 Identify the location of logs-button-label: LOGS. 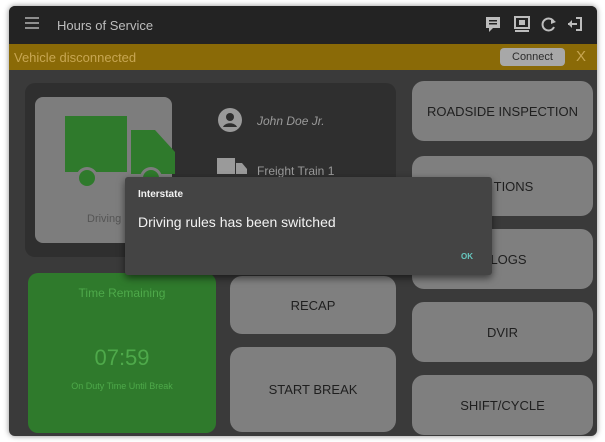
(508, 259).